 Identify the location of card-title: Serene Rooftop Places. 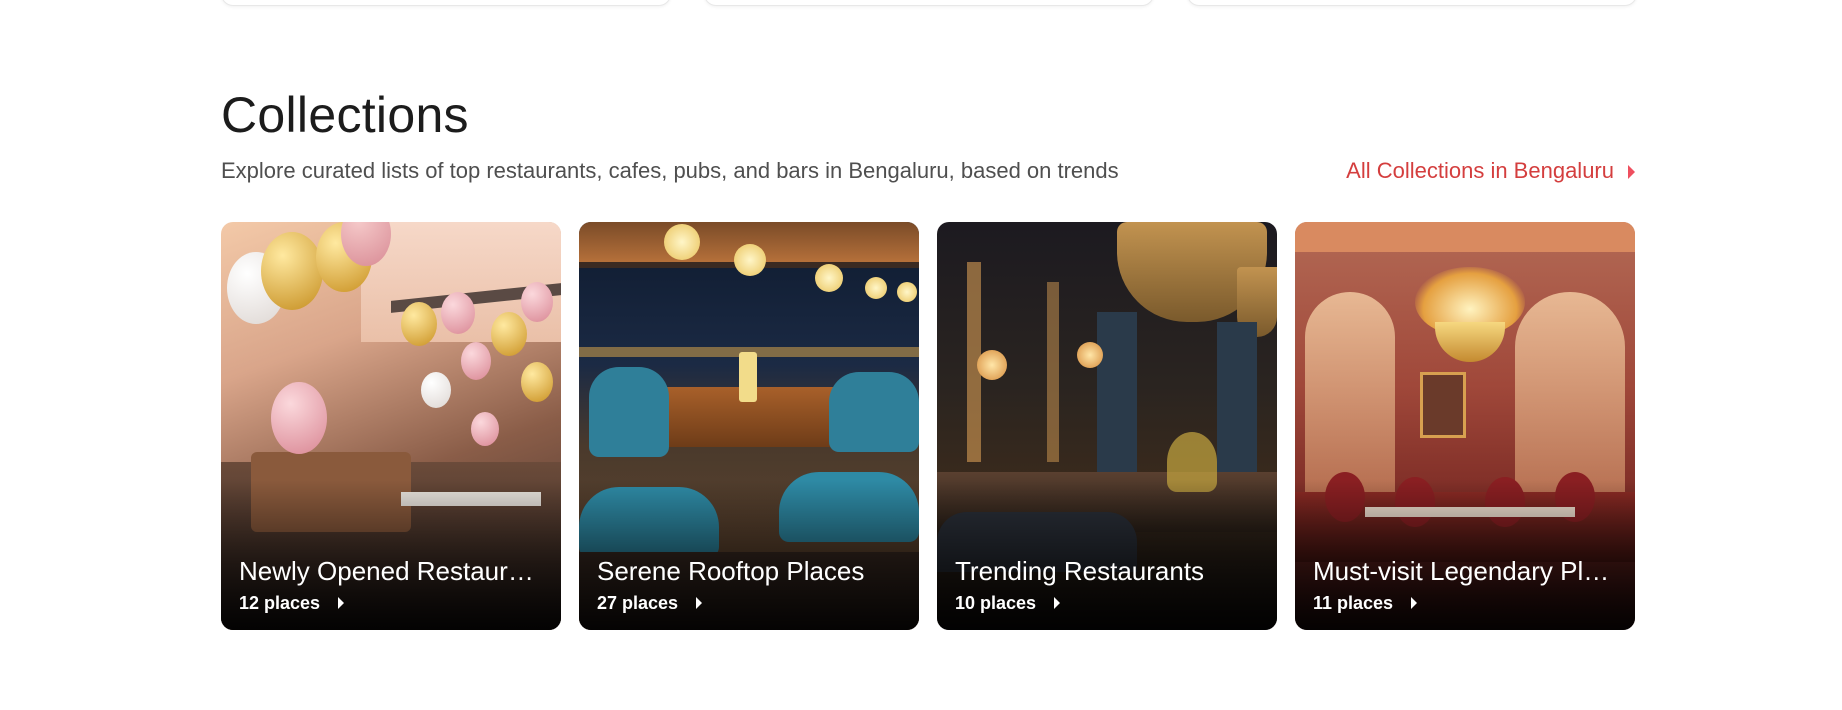
(731, 571).